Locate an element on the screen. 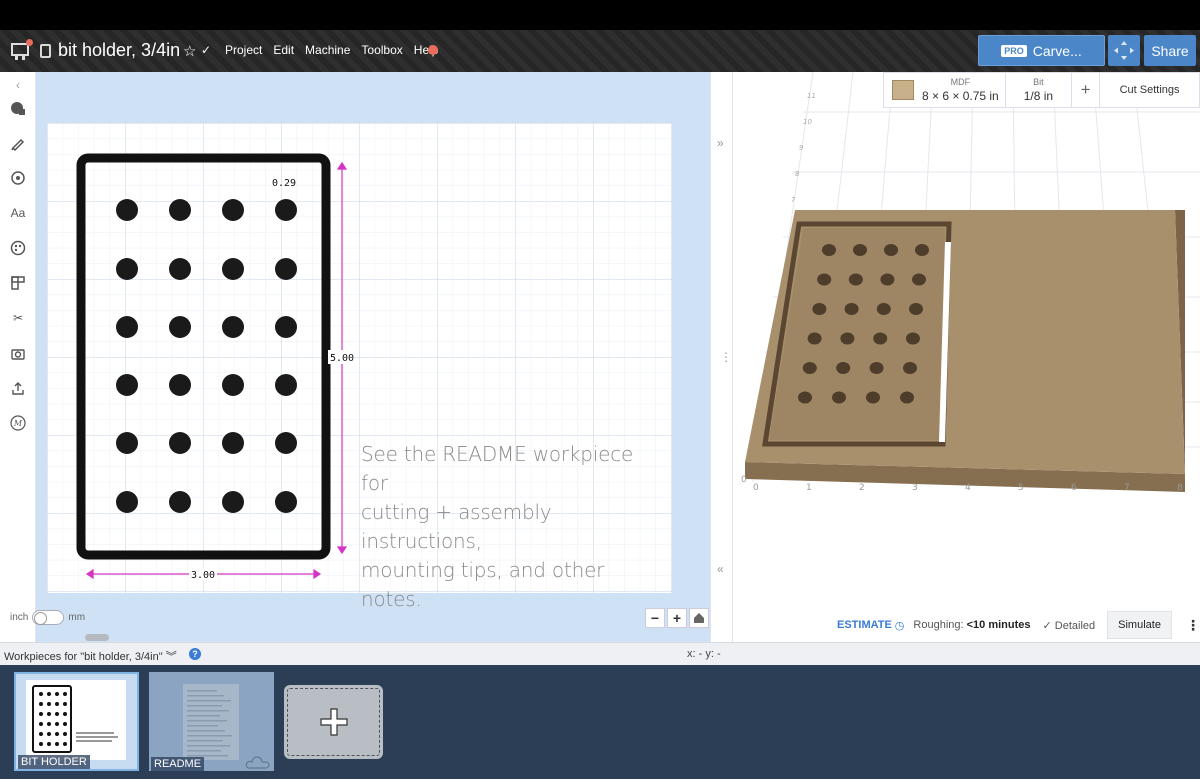 The image size is (1200, 779). horizontal-scrollbar is located at coordinates (97, 637).